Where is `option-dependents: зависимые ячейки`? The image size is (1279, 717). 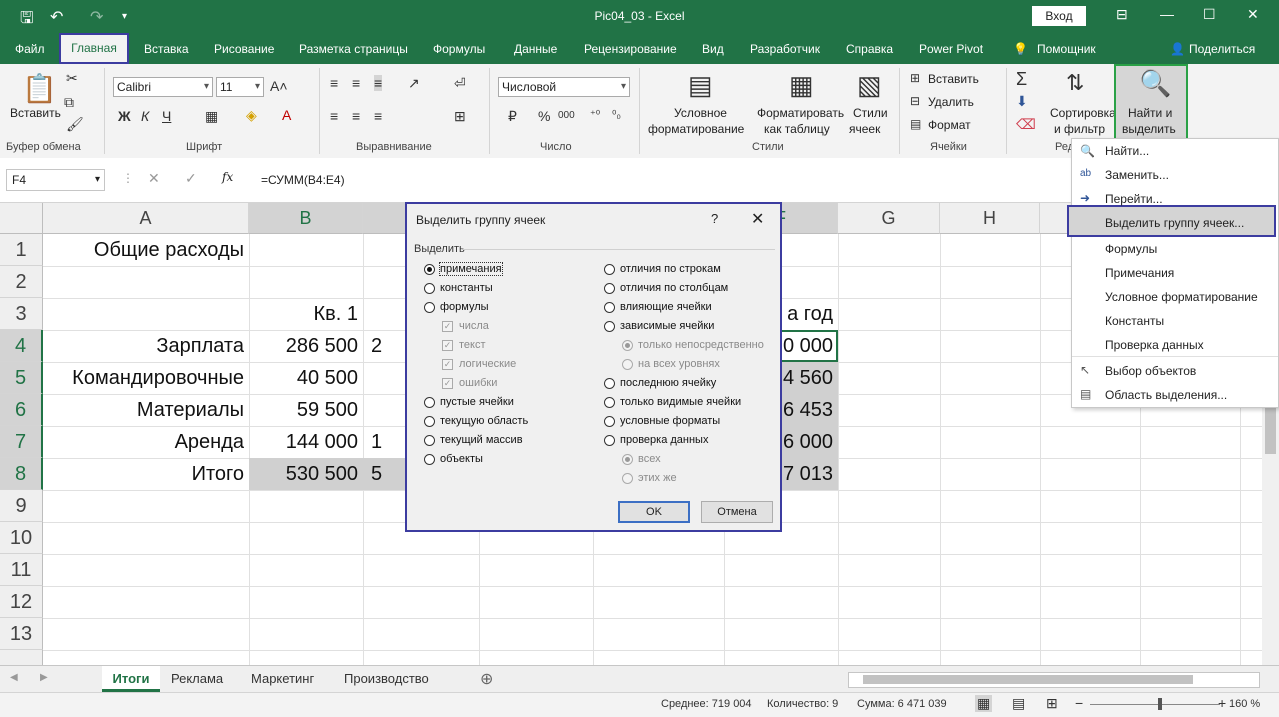
option-dependents: зависимые ячейки is located at coordinates (659, 326).